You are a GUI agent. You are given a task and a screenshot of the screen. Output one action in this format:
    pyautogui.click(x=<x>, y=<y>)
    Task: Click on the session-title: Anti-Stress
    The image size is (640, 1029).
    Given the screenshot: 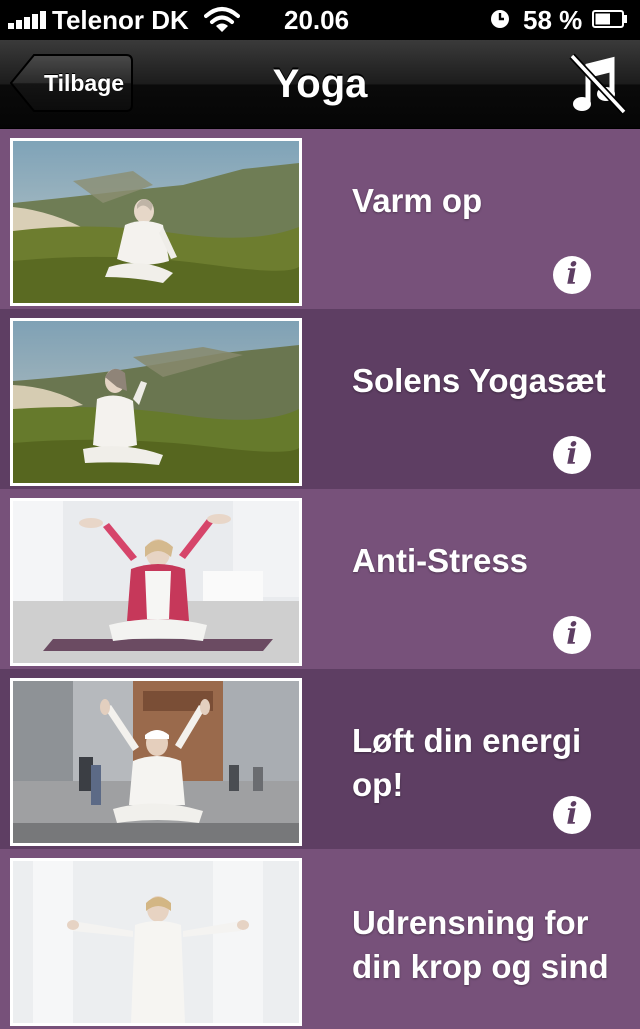 What is the action you would take?
    pyautogui.click(x=440, y=560)
    